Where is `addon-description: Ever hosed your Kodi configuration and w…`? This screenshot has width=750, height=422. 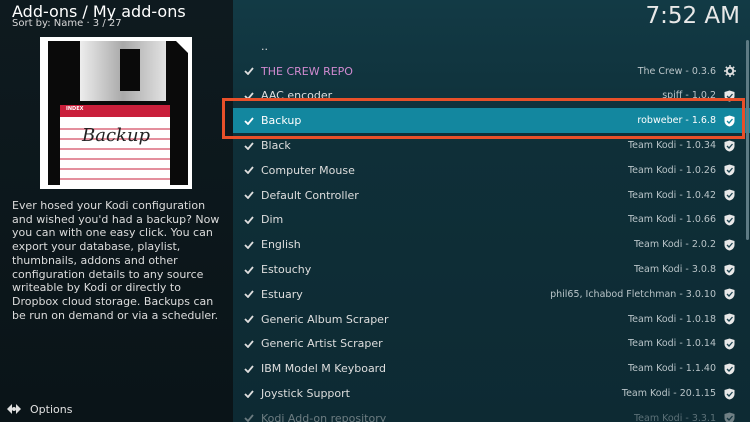 addon-description: Ever hosed your Kodi configuration and w… is located at coordinates (116, 260).